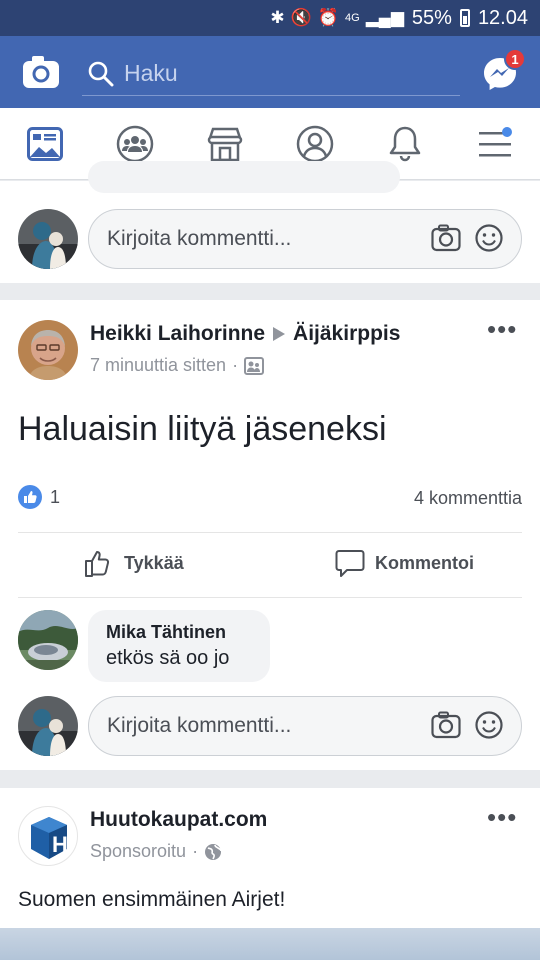 The height and width of the screenshot is (960, 540). Describe the element at coordinates (48, 350) in the screenshot. I see `author-avatar` at that location.